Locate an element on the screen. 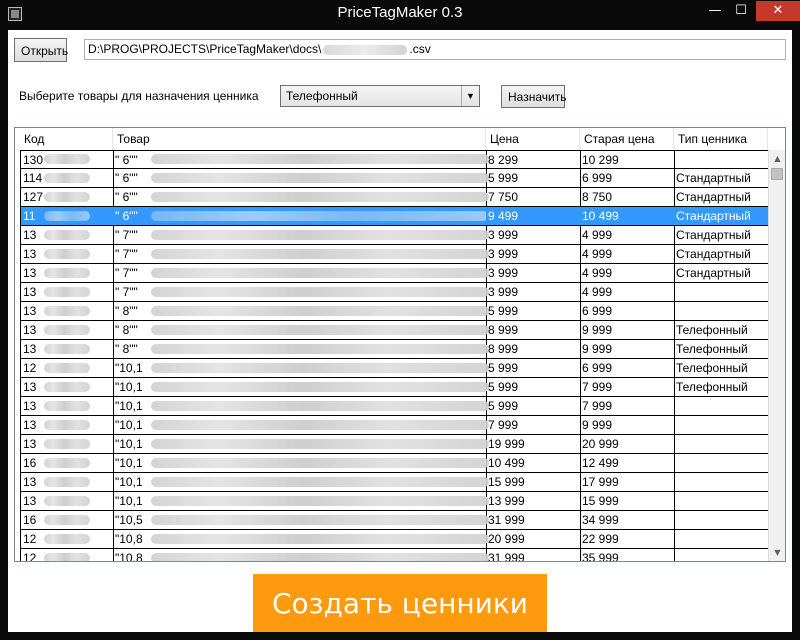 This screenshot has width=800, height=640. table-cell-old: 34 999 is located at coordinates (627, 520).